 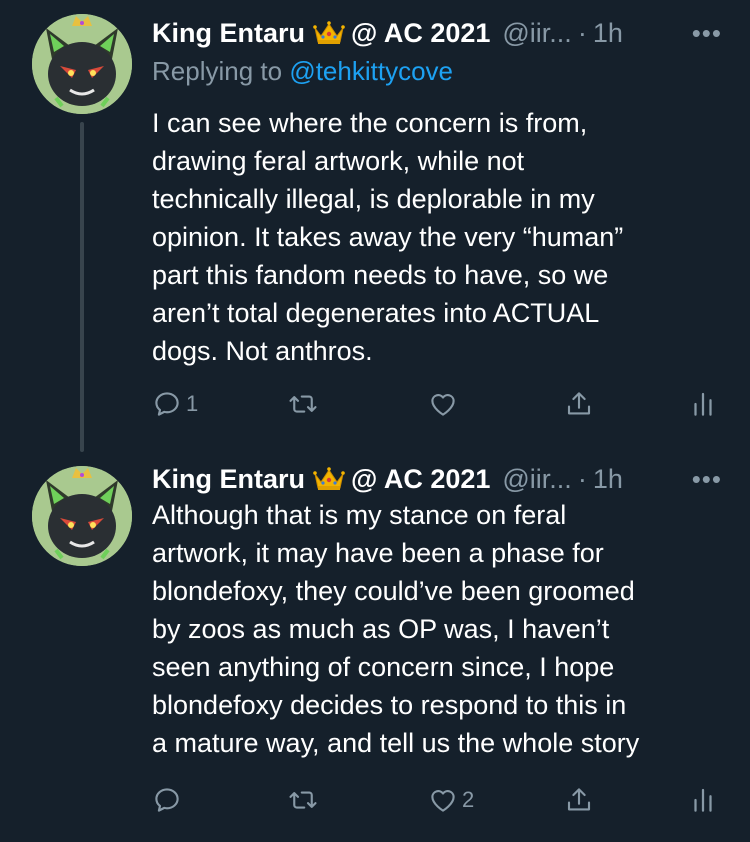 What do you see at coordinates (262, 351) in the screenshot?
I see `tweet-text-line: dogs. Not anthros.` at bounding box center [262, 351].